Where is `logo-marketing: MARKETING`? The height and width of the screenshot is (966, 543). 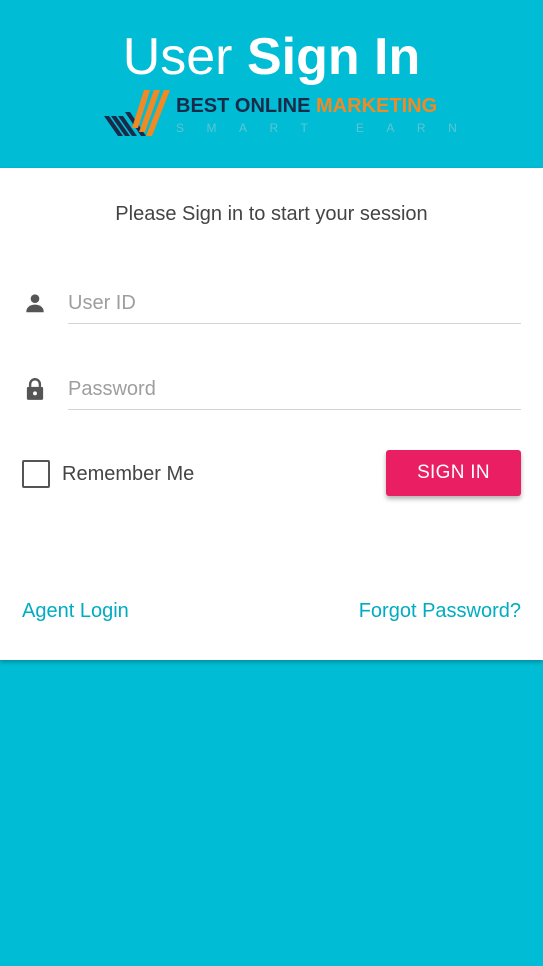
logo-marketing: MARKETING is located at coordinates (377, 106).